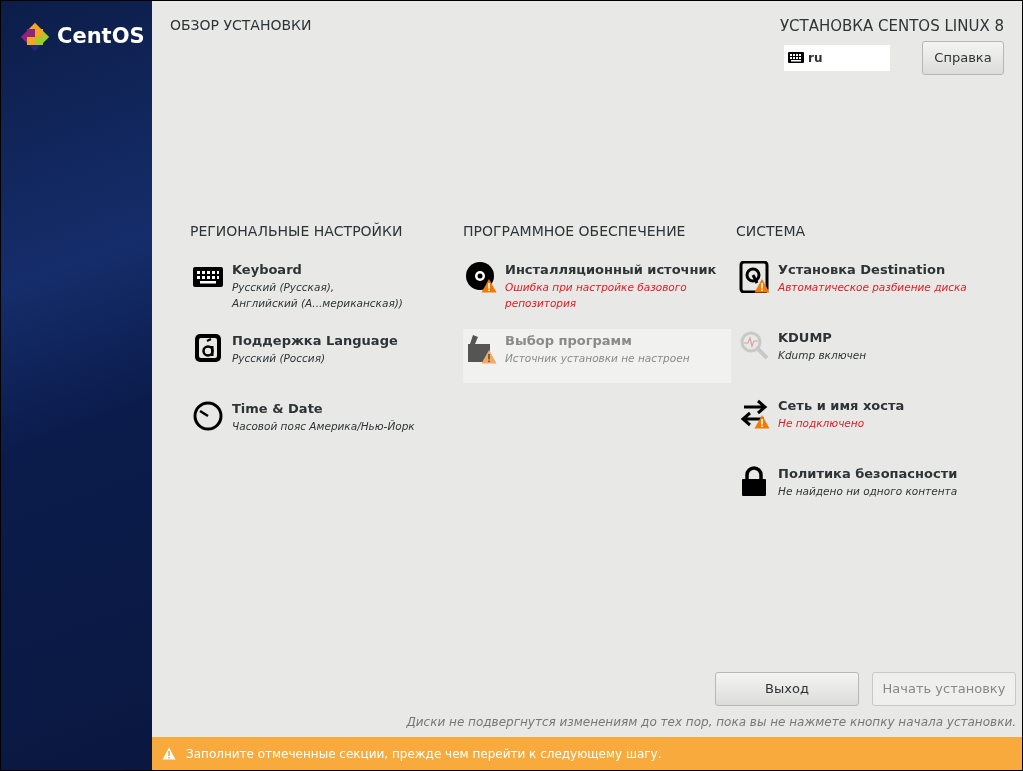 This screenshot has height=771, width=1023. I want to click on help-button: Справка, so click(963, 57).